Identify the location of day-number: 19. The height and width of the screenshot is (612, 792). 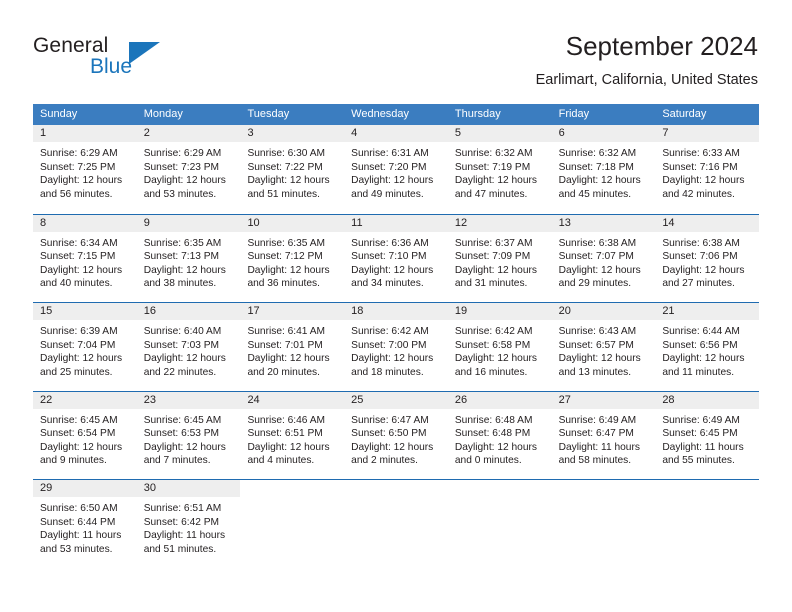
(499, 311).